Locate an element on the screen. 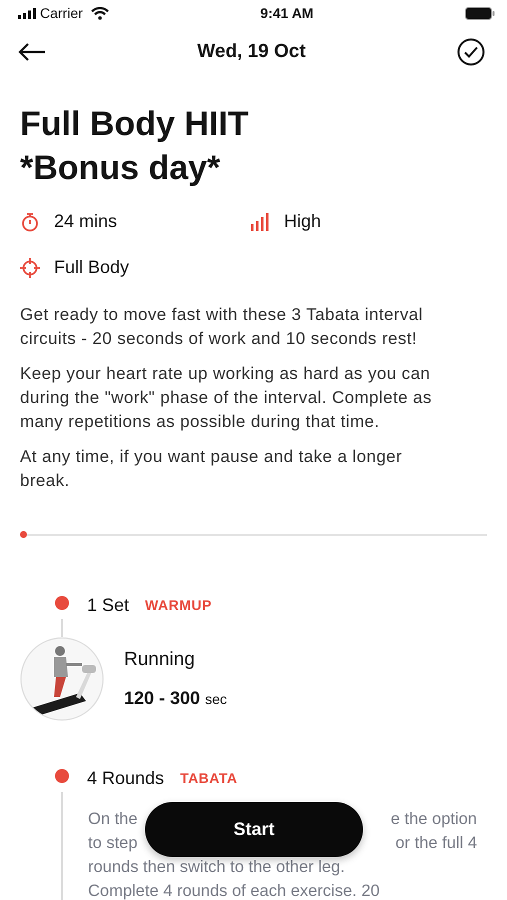 This screenshot has height=900, width=507. signal-icon is located at coordinates (27, 13).